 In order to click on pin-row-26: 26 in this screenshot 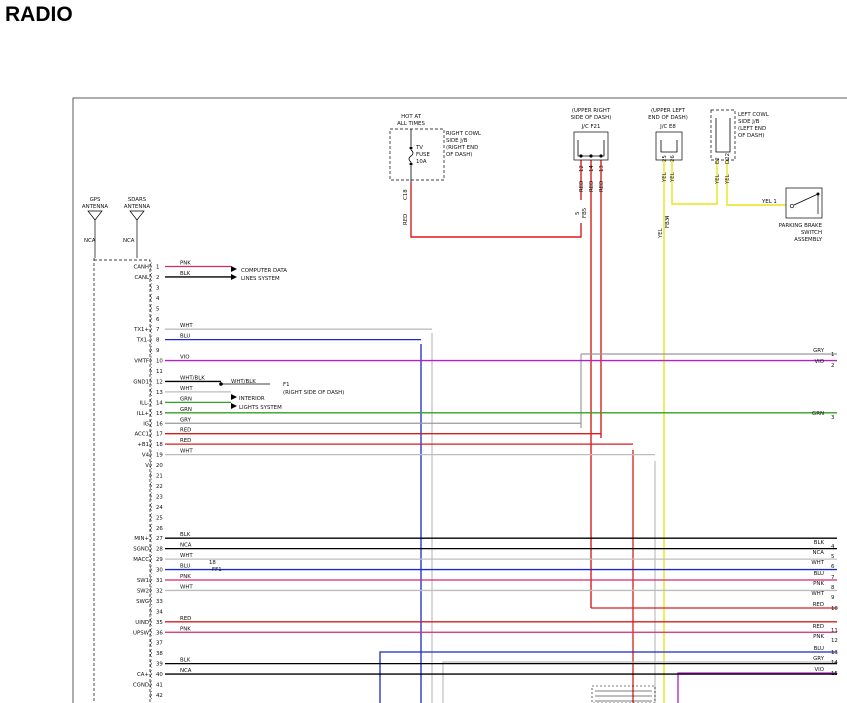, I will do `click(156, 527)`.